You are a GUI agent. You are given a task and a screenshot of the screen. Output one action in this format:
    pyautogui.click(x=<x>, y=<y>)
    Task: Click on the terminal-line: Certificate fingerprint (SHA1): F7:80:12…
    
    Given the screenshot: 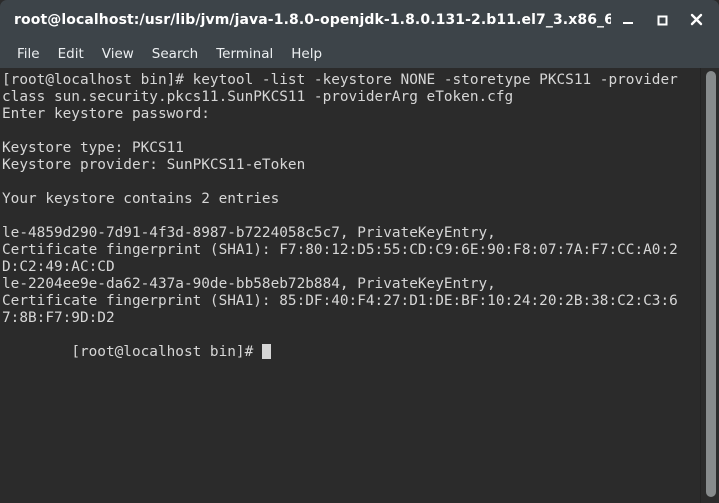 What is the action you would take?
    pyautogui.click(x=340, y=250)
    